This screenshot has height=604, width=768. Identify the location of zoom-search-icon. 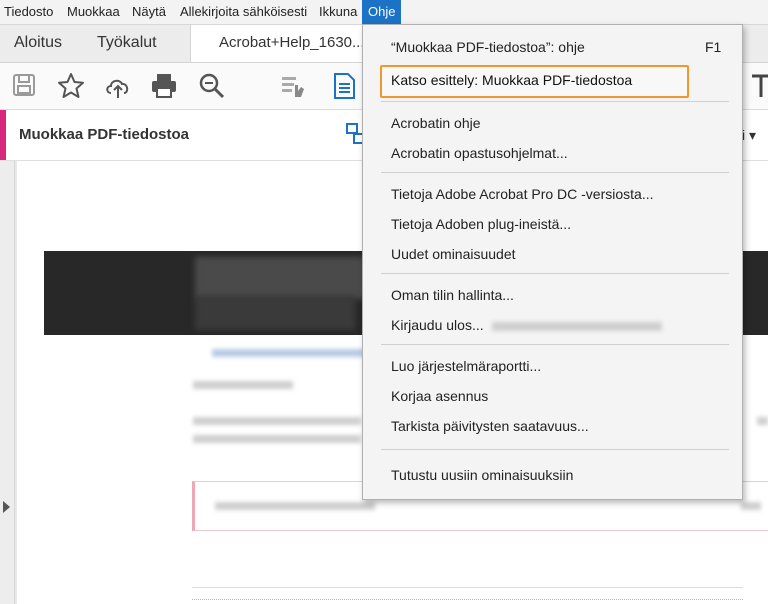
(212, 86).